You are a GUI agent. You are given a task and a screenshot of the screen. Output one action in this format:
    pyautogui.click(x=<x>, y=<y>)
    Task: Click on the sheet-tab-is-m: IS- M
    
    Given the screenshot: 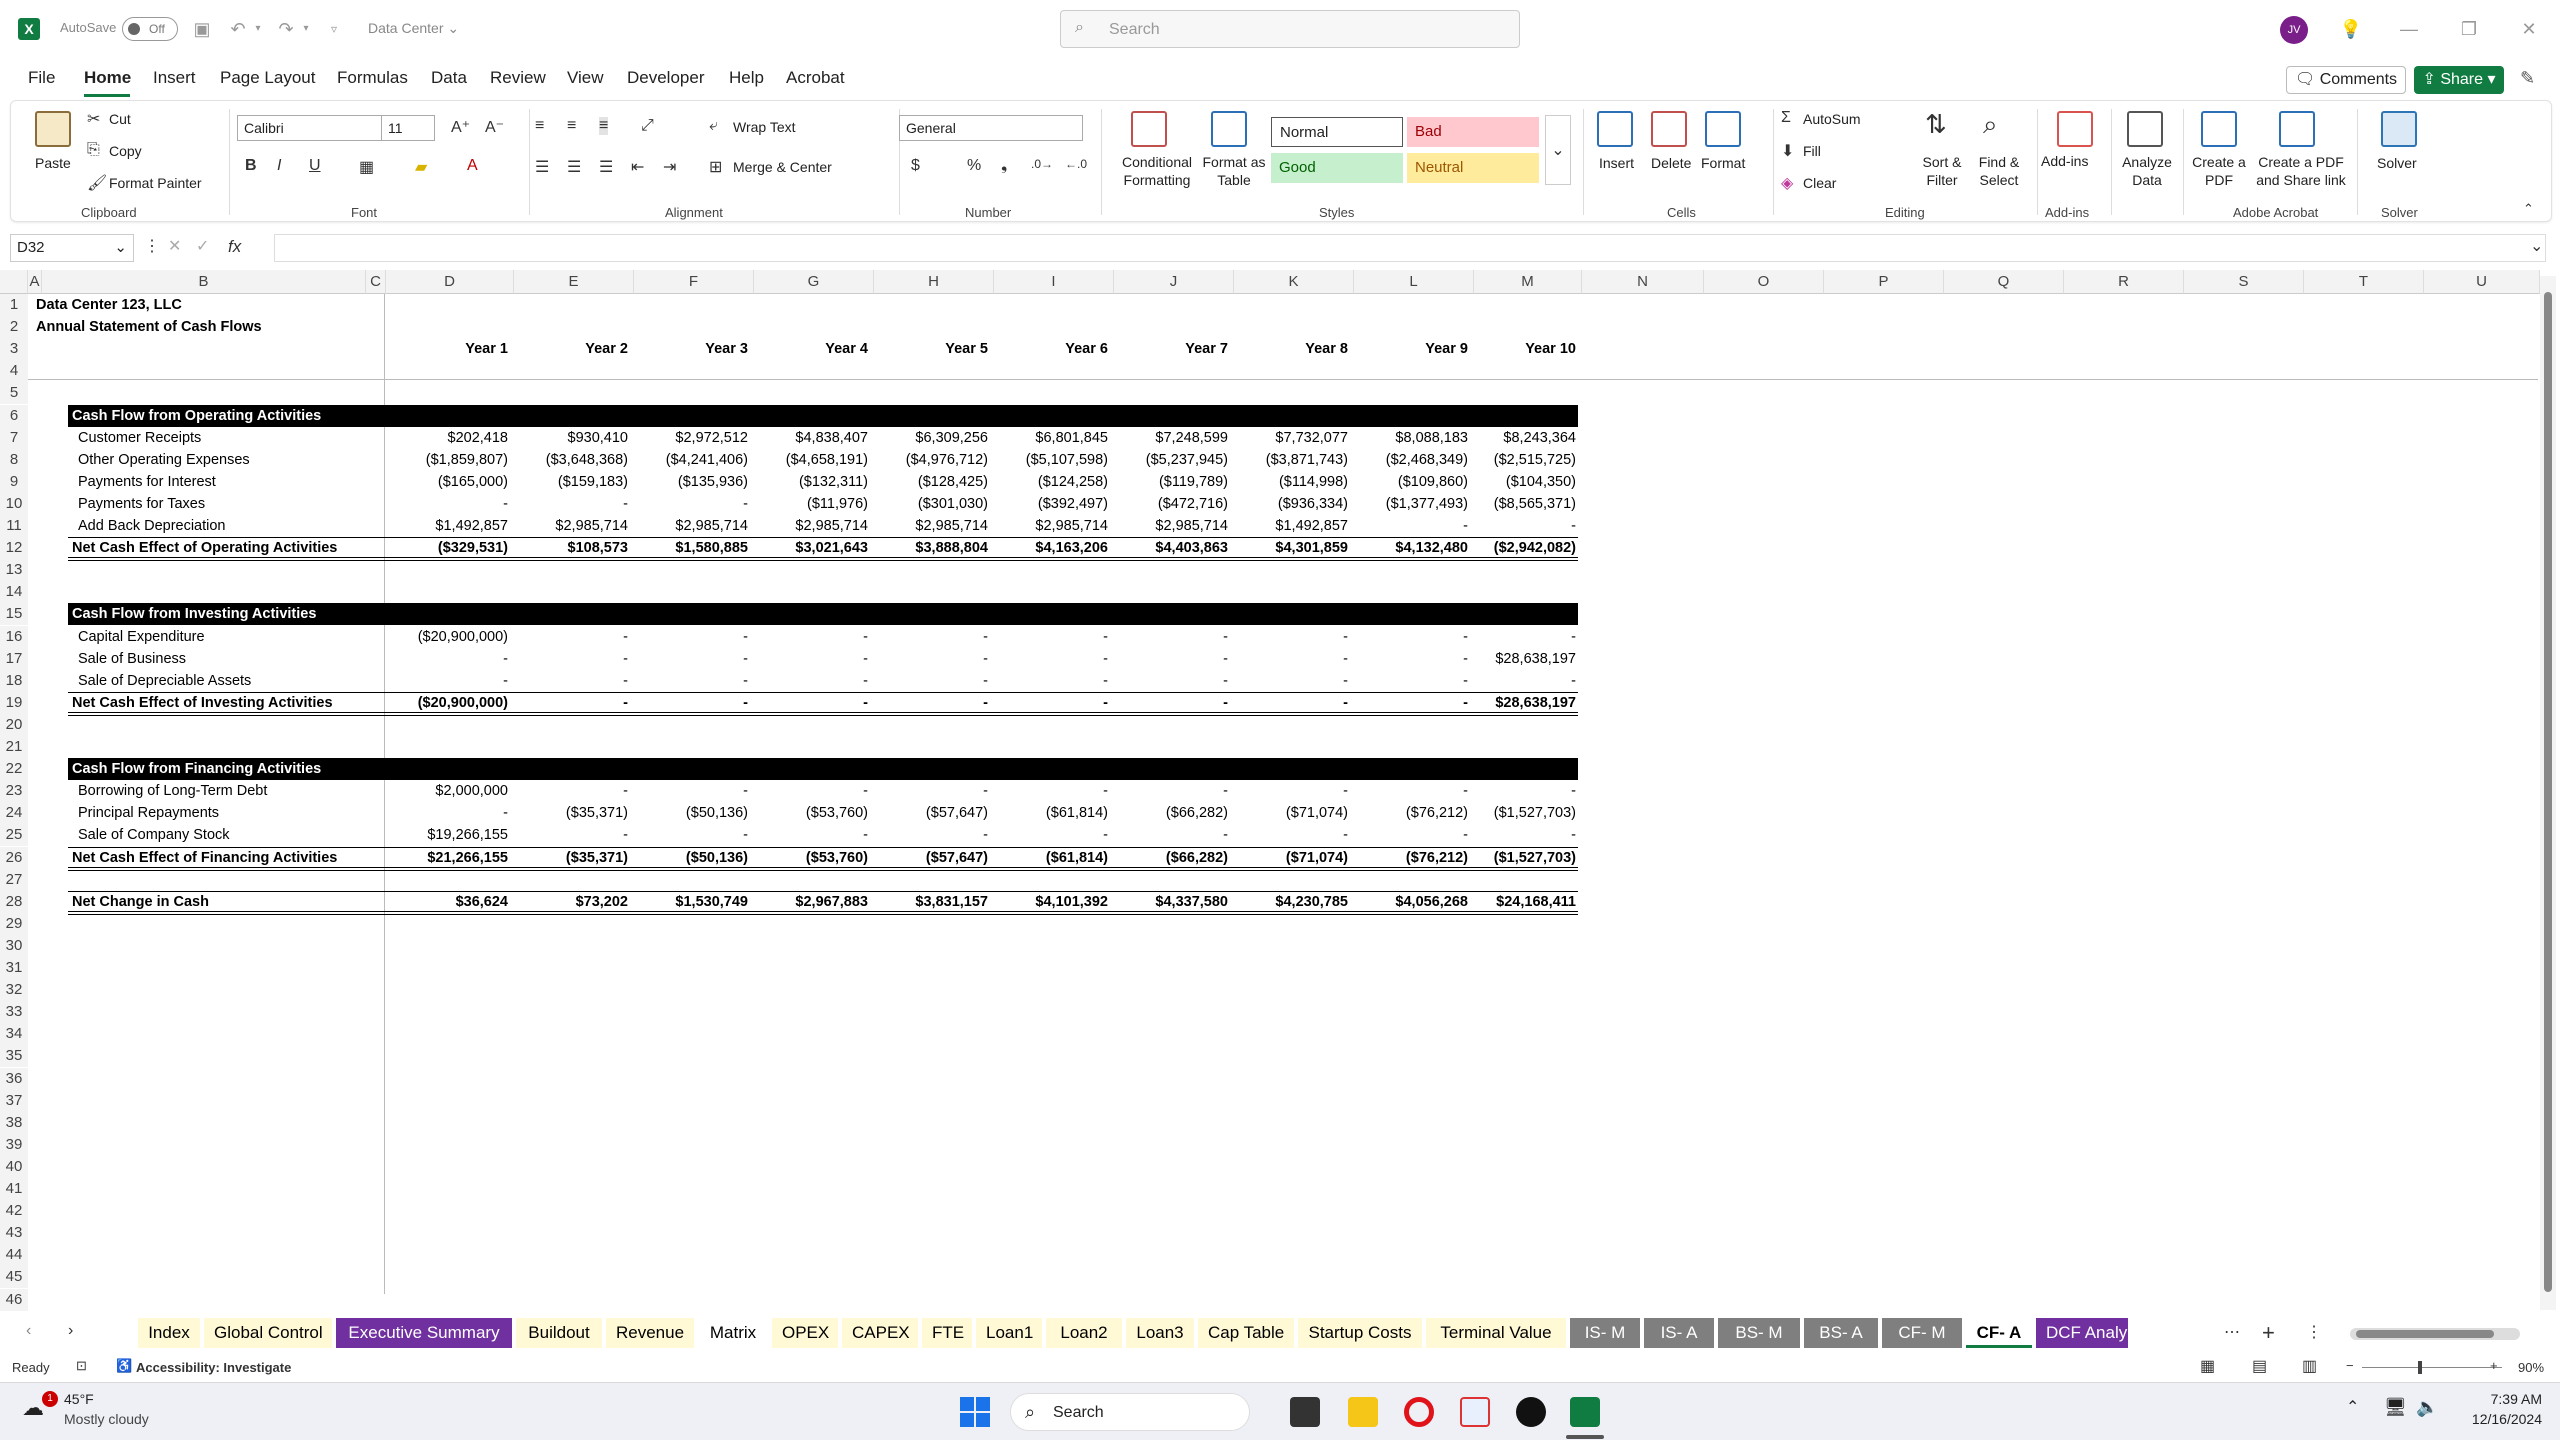 What is the action you would take?
    pyautogui.click(x=1605, y=1333)
    